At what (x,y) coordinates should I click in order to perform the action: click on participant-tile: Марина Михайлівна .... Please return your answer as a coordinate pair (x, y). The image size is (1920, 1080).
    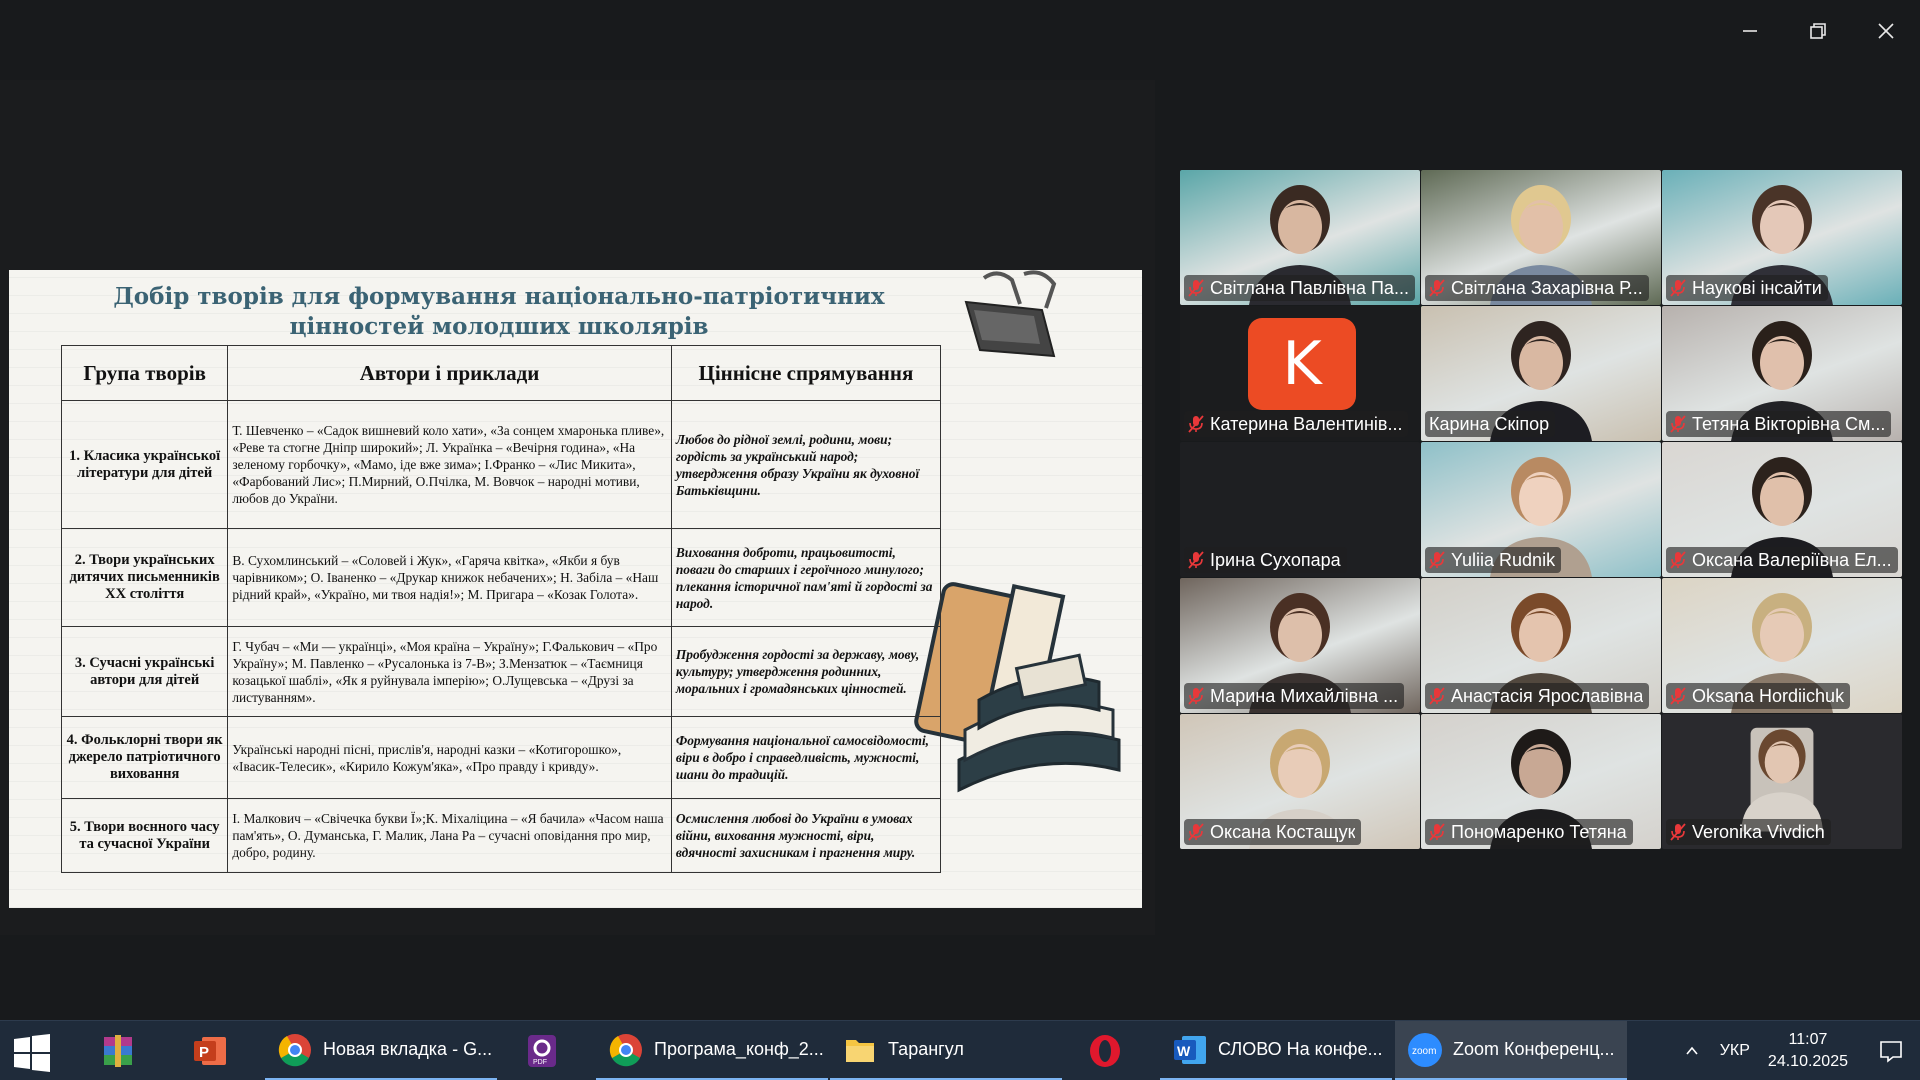
    Looking at the image, I should click on (1300, 645).